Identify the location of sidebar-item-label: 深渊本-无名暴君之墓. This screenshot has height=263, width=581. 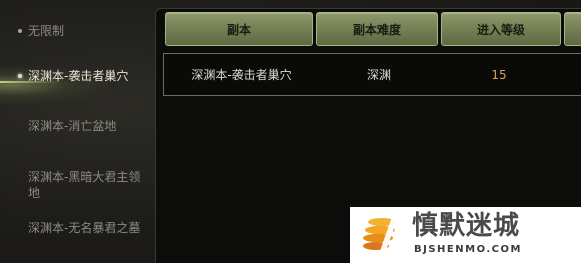
(84, 228).